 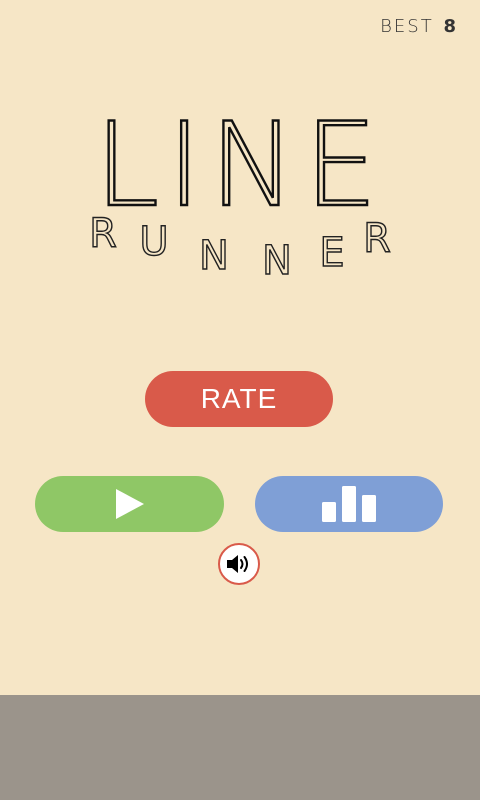 I want to click on leaderboard-icon, so click(x=349, y=504).